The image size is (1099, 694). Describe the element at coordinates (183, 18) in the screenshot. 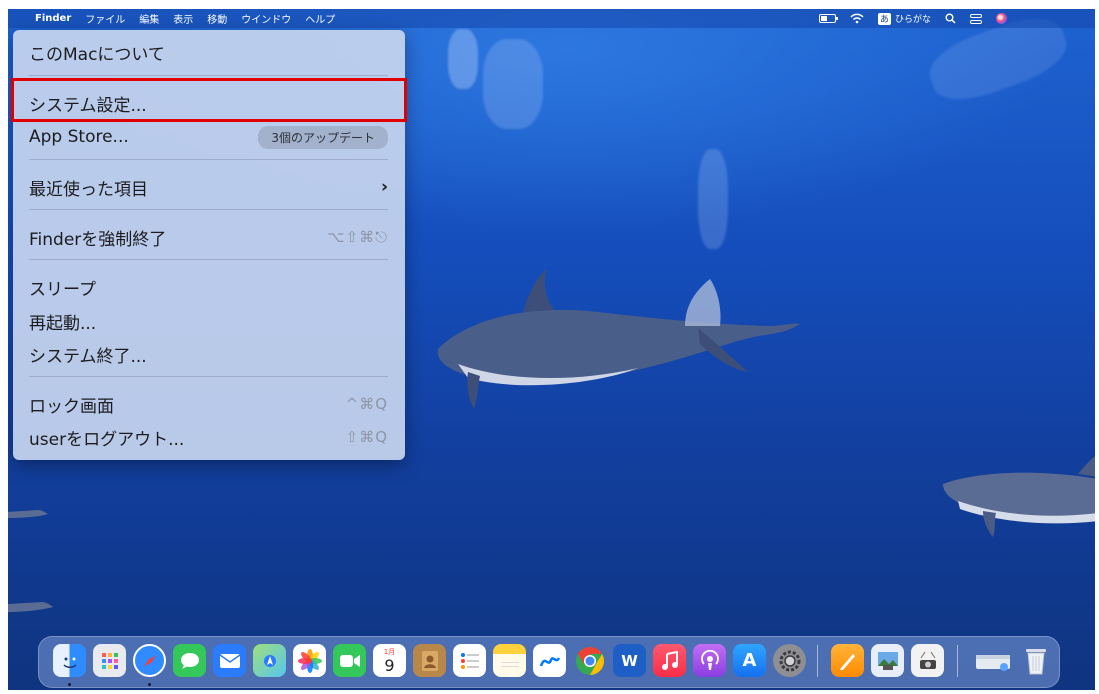

I see `menubar-view: 表示` at that location.